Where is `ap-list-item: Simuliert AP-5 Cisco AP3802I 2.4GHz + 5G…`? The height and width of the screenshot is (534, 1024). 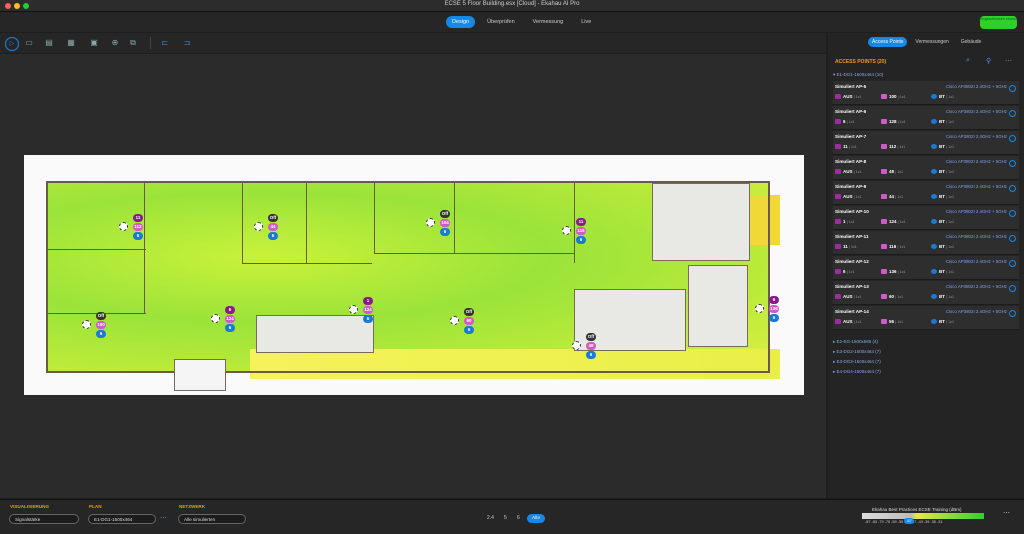
ap-list-item: Simuliert AP-5 Cisco AP3802I 2.4GHz + 5G… is located at coordinates (926, 93).